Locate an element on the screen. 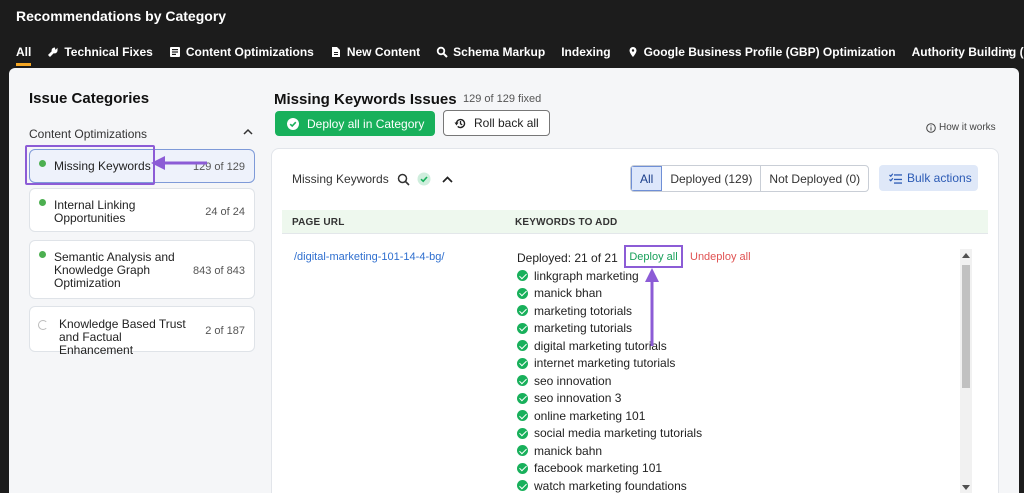 This screenshot has width=1024, height=493. sidebar-item-count: 24 of 24 is located at coordinates (225, 212).